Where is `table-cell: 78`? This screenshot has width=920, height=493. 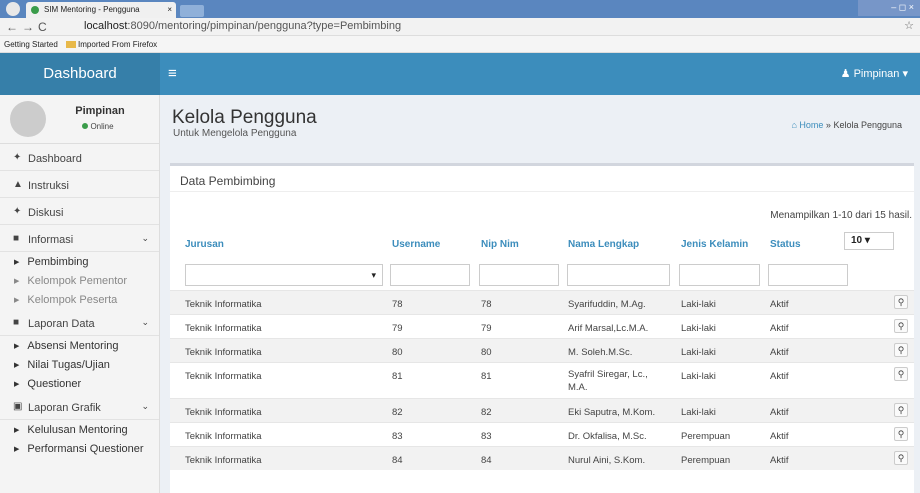 table-cell: 78 is located at coordinates (486, 304).